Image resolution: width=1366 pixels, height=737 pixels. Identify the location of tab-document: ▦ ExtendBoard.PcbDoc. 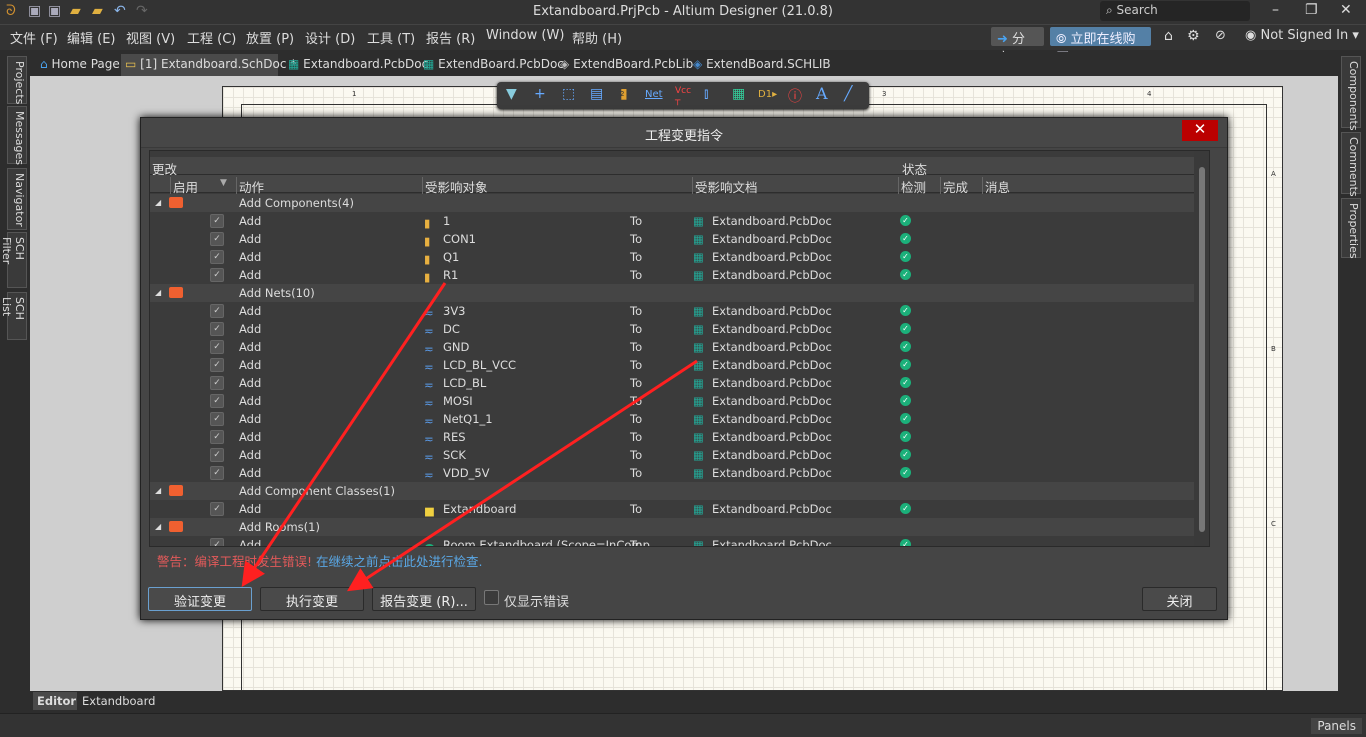
(491, 65).